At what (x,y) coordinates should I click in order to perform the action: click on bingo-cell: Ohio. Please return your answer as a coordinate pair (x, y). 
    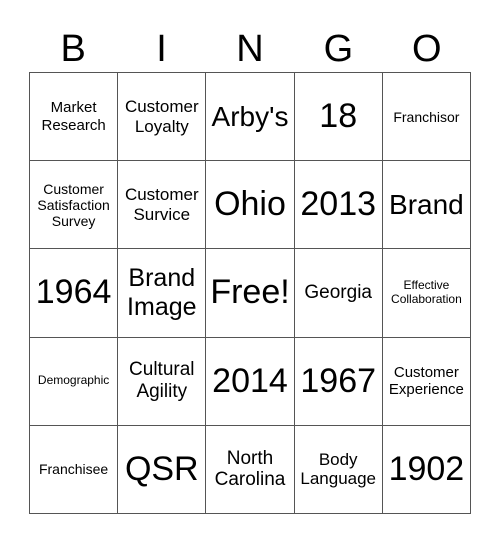
    Looking at the image, I should click on (250, 205).